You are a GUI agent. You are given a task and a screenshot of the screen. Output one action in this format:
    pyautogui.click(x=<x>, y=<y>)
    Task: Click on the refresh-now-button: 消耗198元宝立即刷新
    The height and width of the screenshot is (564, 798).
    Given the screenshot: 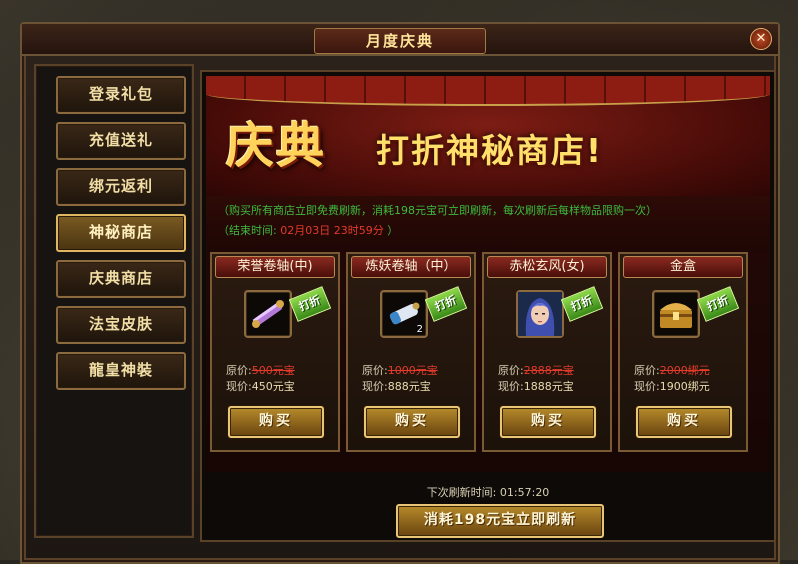 What is the action you would take?
    pyautogui.click(x=500, y=521)
    